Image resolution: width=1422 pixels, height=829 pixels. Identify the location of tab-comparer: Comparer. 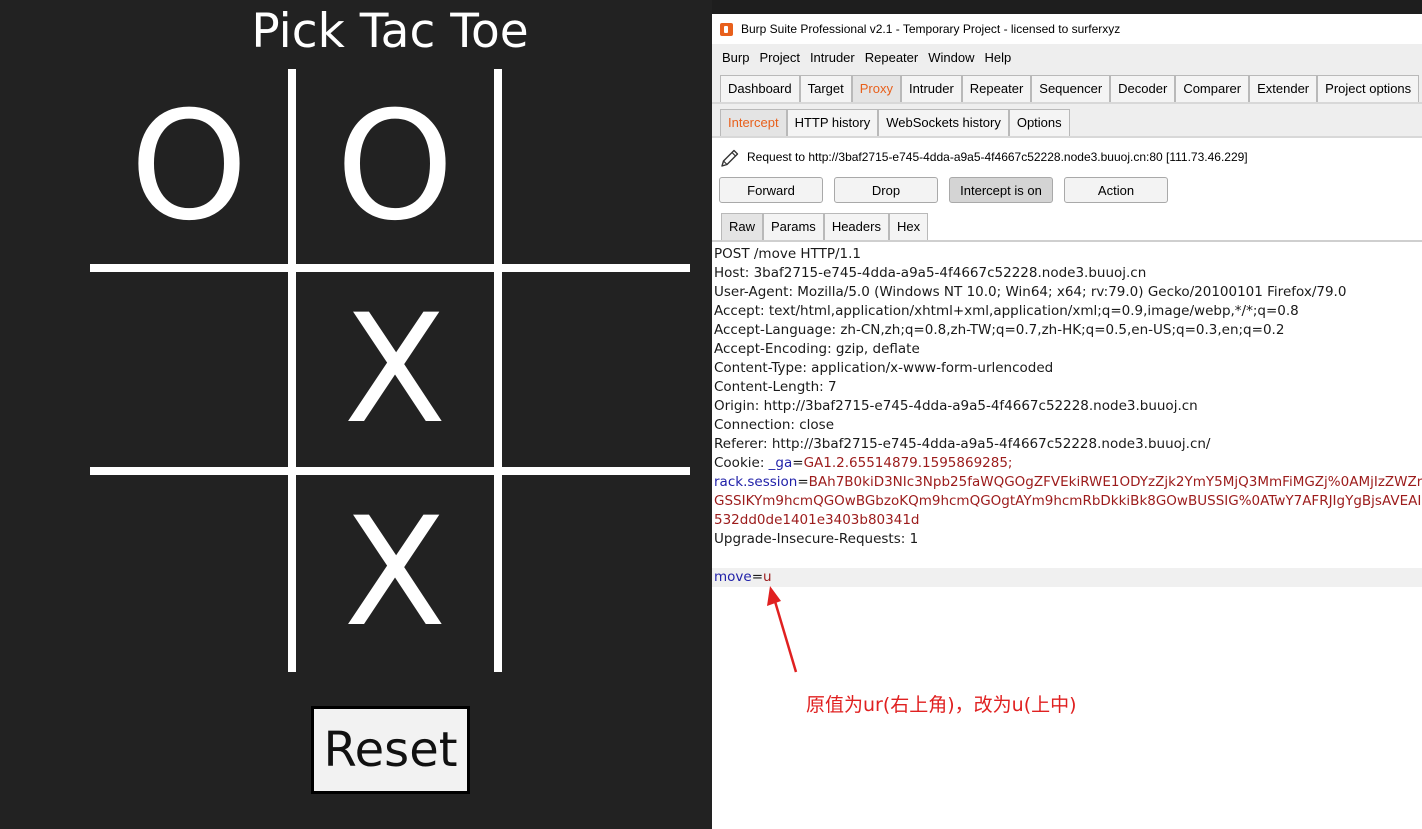
(1212, 88).